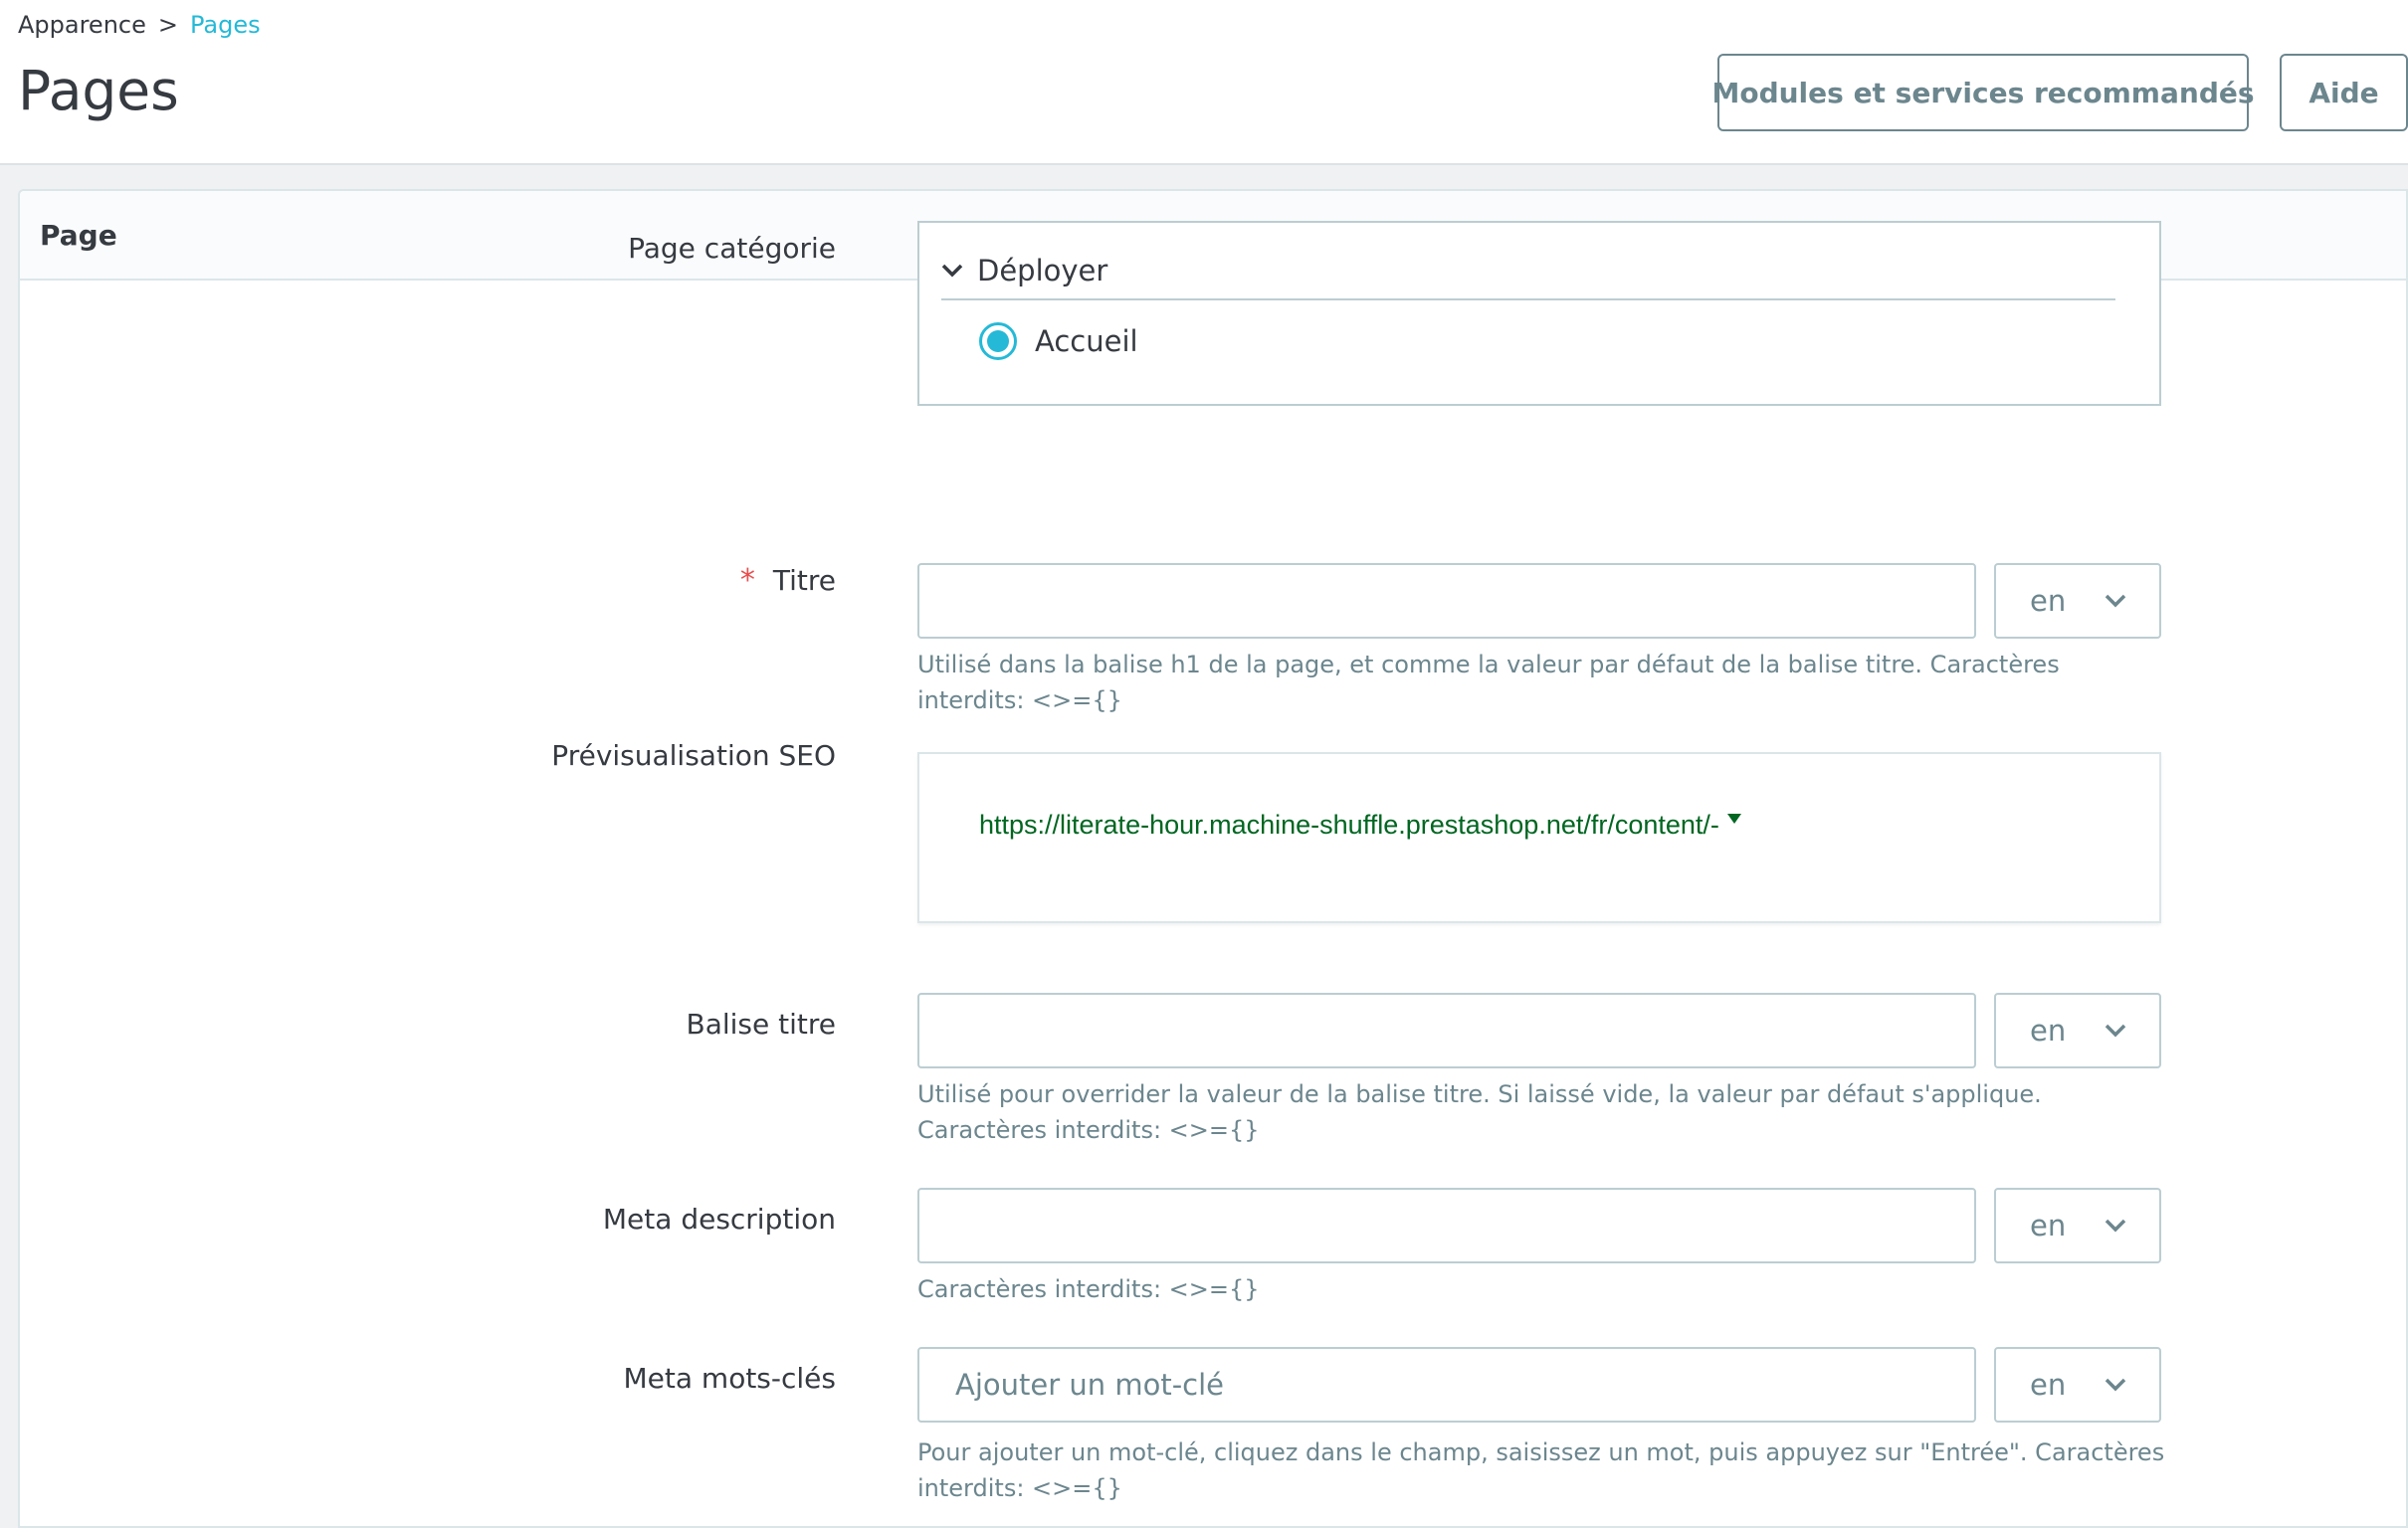 The height and width of the screenshot is (1528, 2408). What do you see at coordinates (1983, 92) in the screenshot?
I see `recommended-modules-button: Modules et services recommandés` at bounding box center [1983, 92].